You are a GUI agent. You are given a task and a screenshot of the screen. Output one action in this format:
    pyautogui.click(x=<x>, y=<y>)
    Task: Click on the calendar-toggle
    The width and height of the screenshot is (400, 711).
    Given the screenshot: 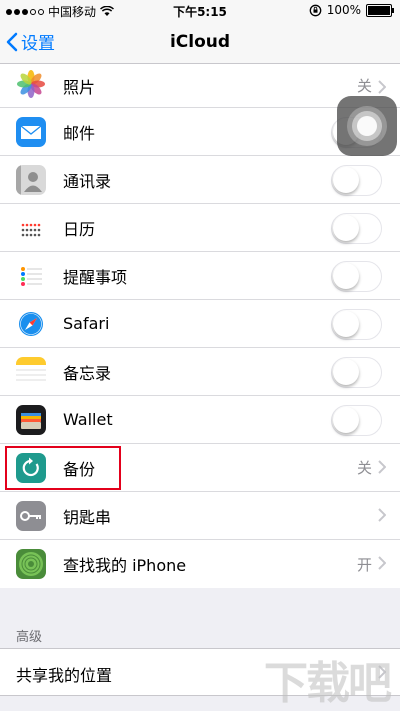 What is the action you would take?
    pyautogui.click(x=356, y=228)
    